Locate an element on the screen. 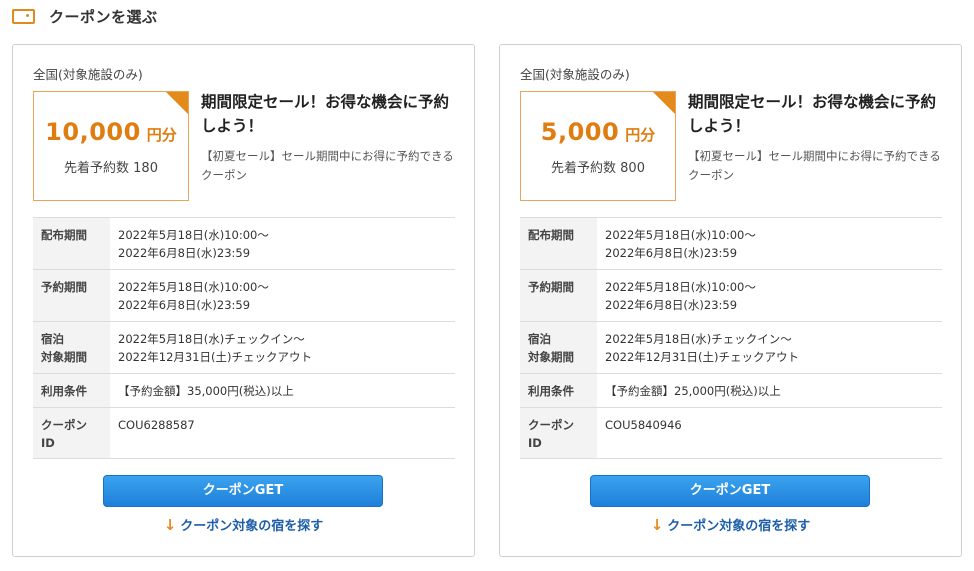 The height and width of the screenshot is (571, 974). coupon-amount-box: 5,000 円分 先着予約数 800 is located at coordinates (598, 146).